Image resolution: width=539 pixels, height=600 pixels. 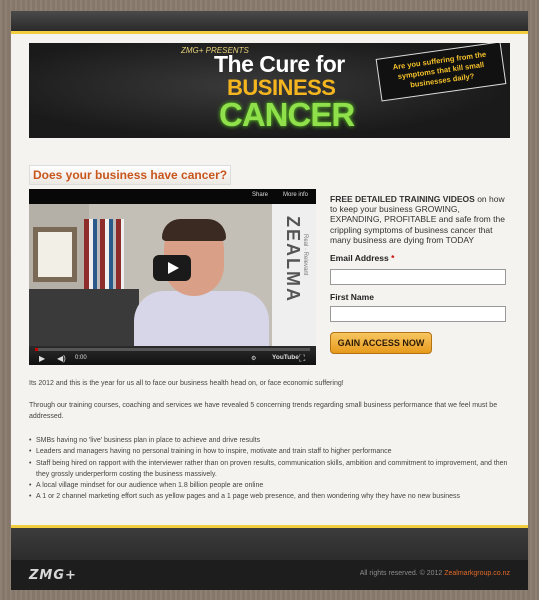 I want to click on banner-title-line3: CANCER, so click(x=287, y=114).